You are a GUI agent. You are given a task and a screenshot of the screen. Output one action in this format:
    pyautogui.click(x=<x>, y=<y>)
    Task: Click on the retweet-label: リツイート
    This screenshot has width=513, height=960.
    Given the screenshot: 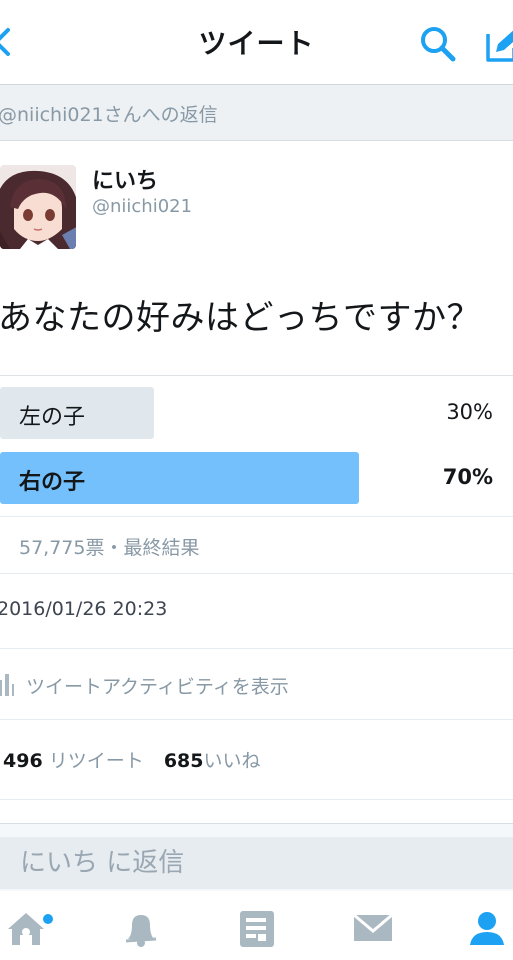 What is the action you would take?
    pyautogui.click(x=96, y=761)
    